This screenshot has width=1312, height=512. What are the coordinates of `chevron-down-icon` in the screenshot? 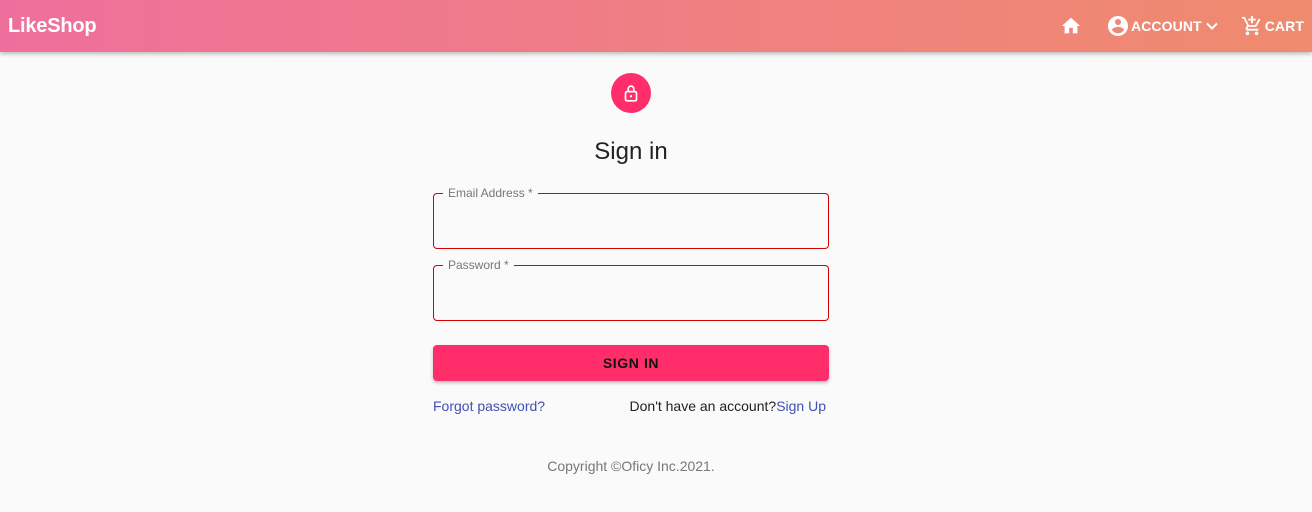 It's located at (1212, 26).